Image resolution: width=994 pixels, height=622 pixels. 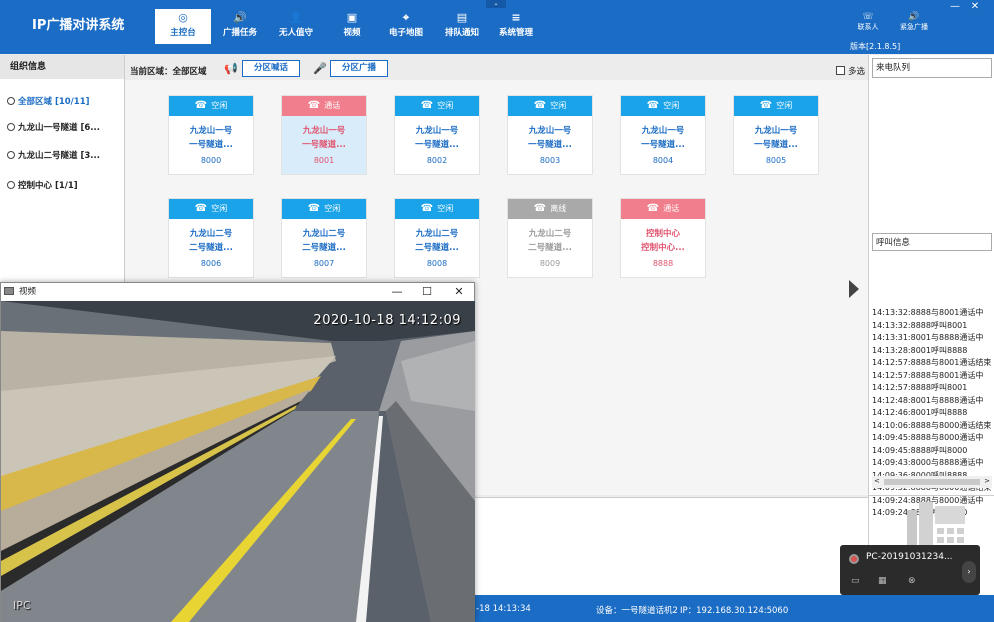 What do you see at coordinates (352, 26) in the screenshot?
I see `nav-video: ▣ 视频` at bounding box center [352, 26].